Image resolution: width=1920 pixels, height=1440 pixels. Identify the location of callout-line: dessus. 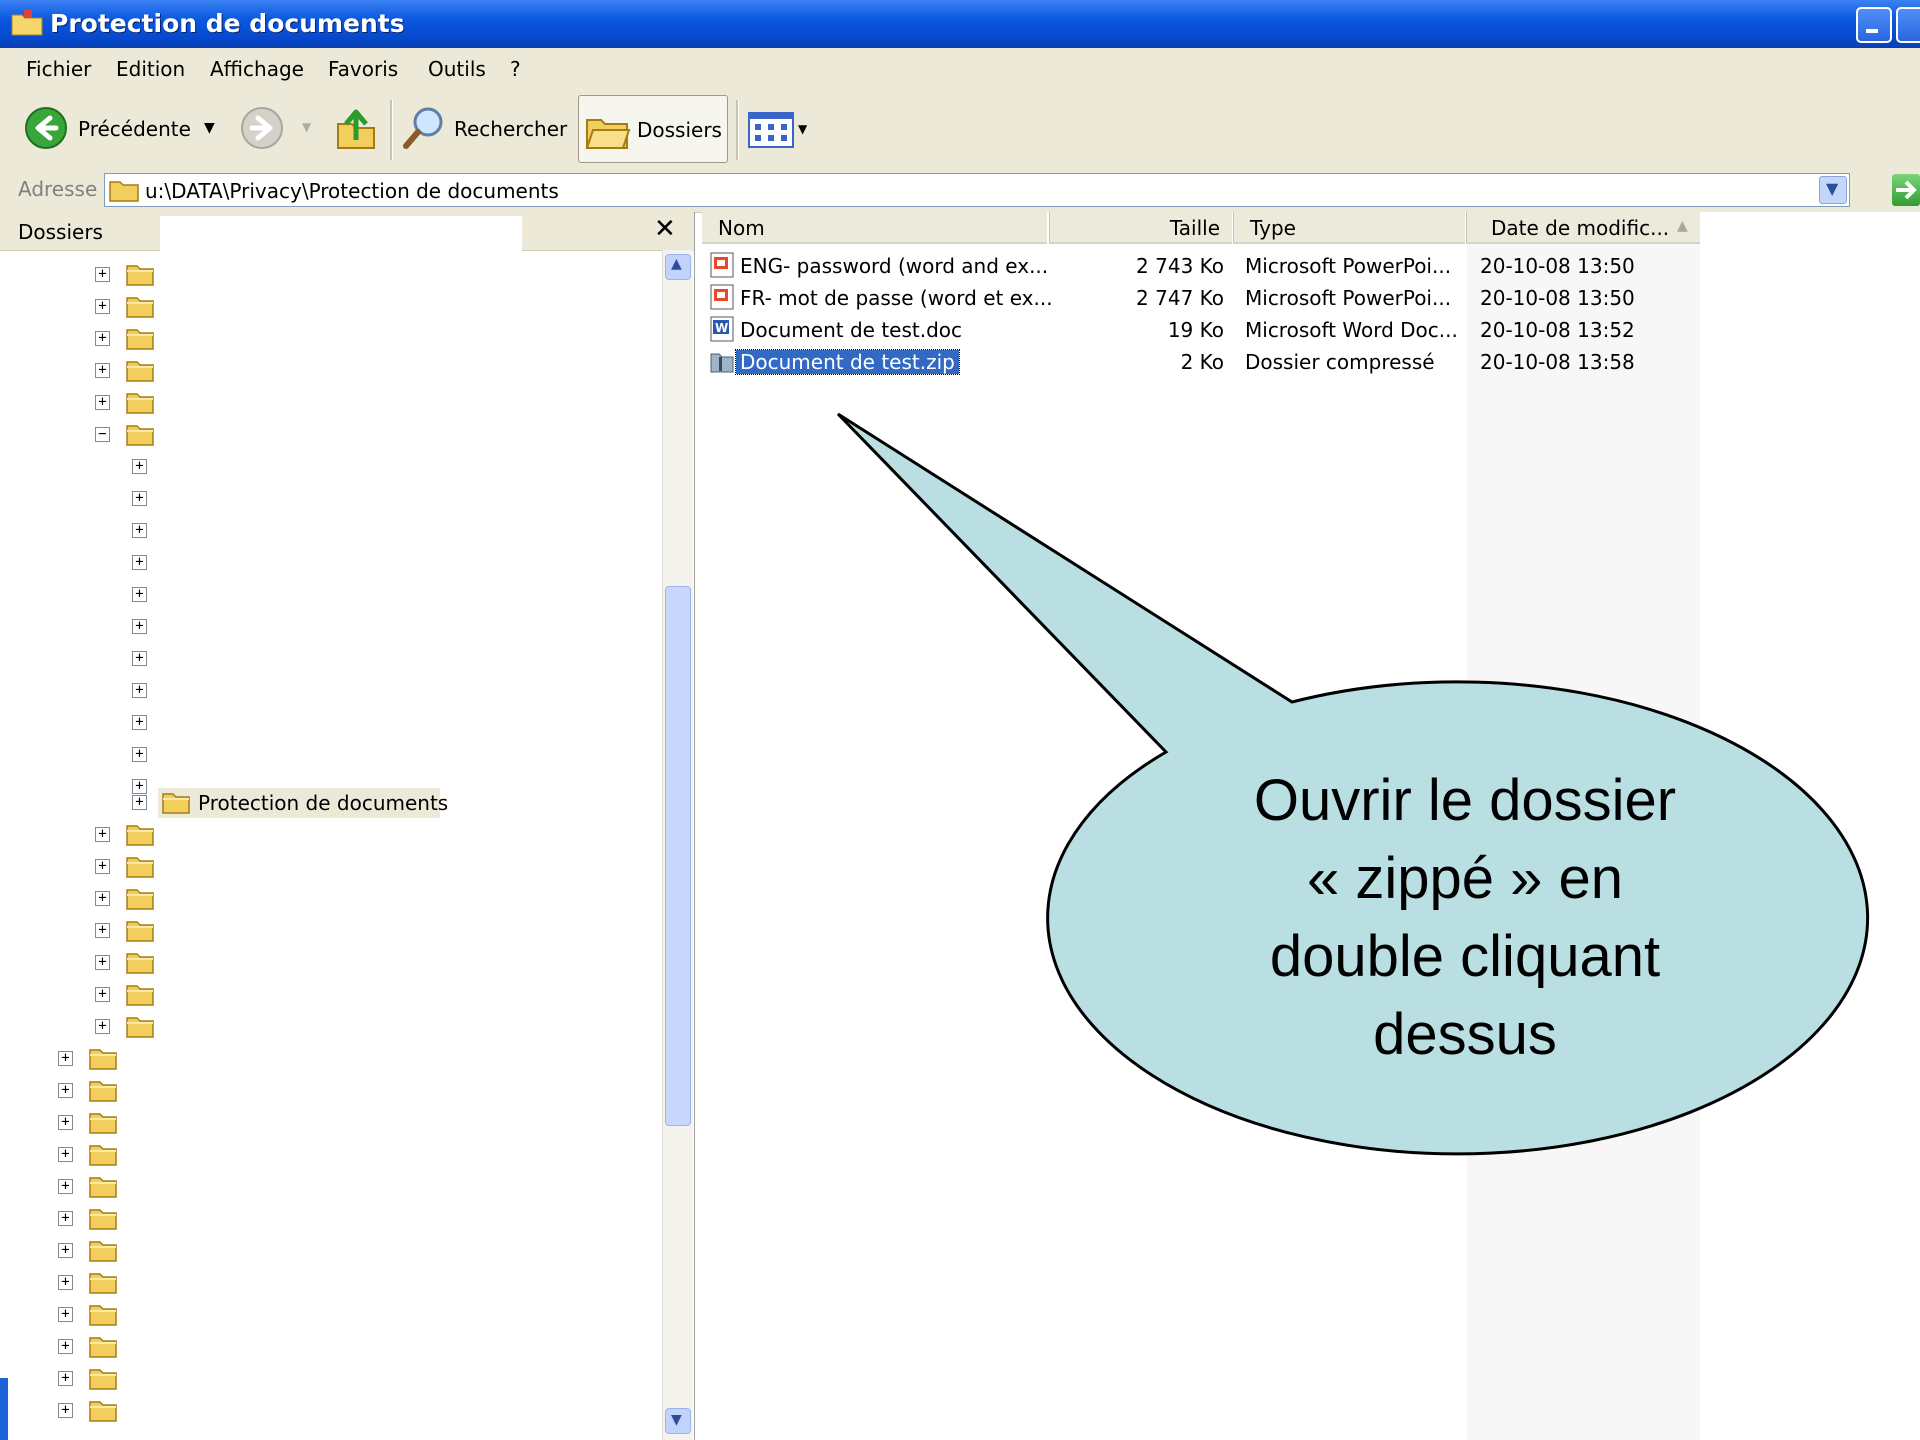
(1465, 1034).